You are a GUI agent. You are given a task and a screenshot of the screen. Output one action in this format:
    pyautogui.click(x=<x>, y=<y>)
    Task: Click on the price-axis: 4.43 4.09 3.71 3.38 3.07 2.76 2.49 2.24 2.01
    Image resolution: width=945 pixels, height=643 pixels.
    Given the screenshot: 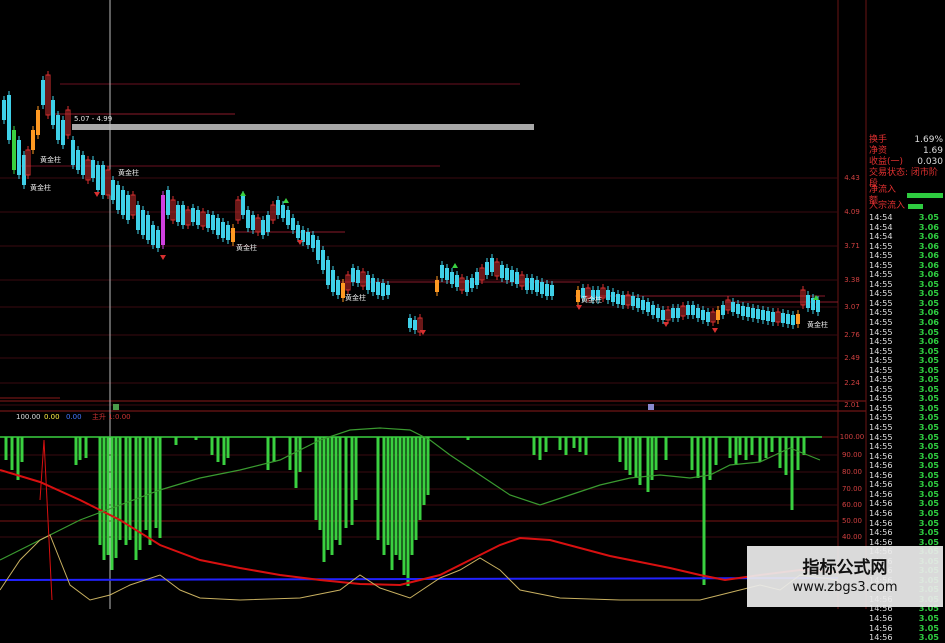 What is the action you would take?
    pyautogui.click(x=852, y=291)
    